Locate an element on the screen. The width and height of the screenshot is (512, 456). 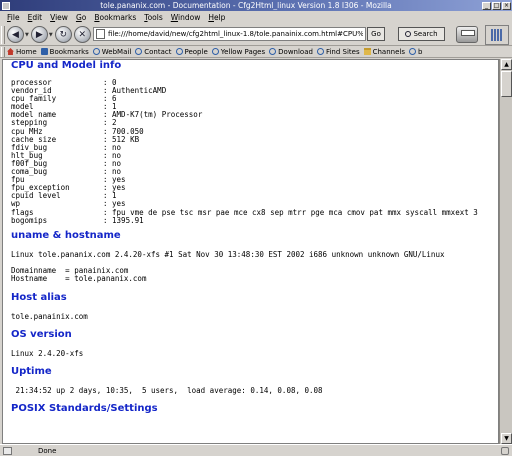
cpu-info-key: bogomips is located at coordinates (29, 220).